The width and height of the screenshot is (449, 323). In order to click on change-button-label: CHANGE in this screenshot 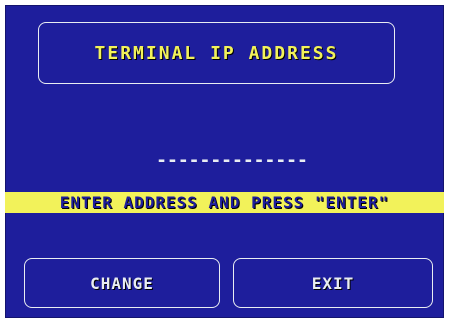, I will do `click(122, 283)`.